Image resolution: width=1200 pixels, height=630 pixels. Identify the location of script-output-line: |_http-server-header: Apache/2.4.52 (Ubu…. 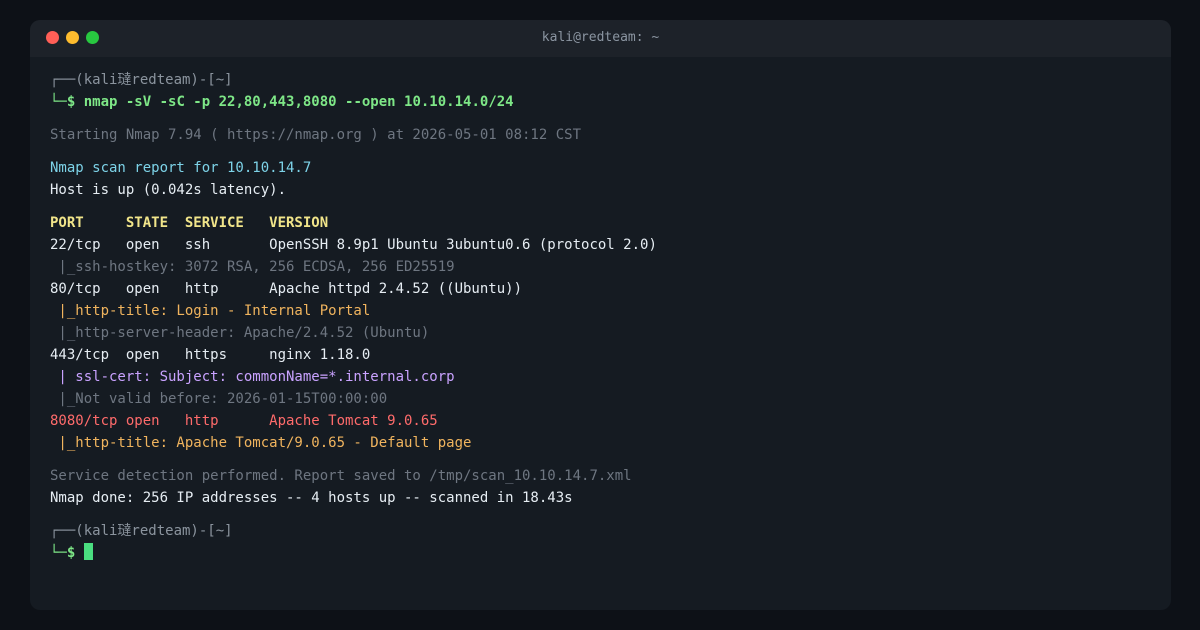
(240, 333).